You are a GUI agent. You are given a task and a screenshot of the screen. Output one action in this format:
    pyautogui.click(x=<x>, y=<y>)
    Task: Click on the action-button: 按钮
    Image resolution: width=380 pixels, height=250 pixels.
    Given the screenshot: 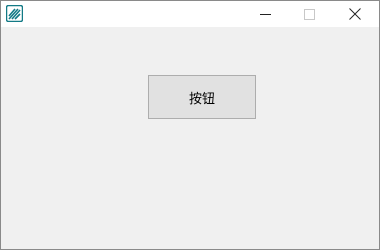 What is the action you would take?
    pyautogui.click(x=202, y=97)
    